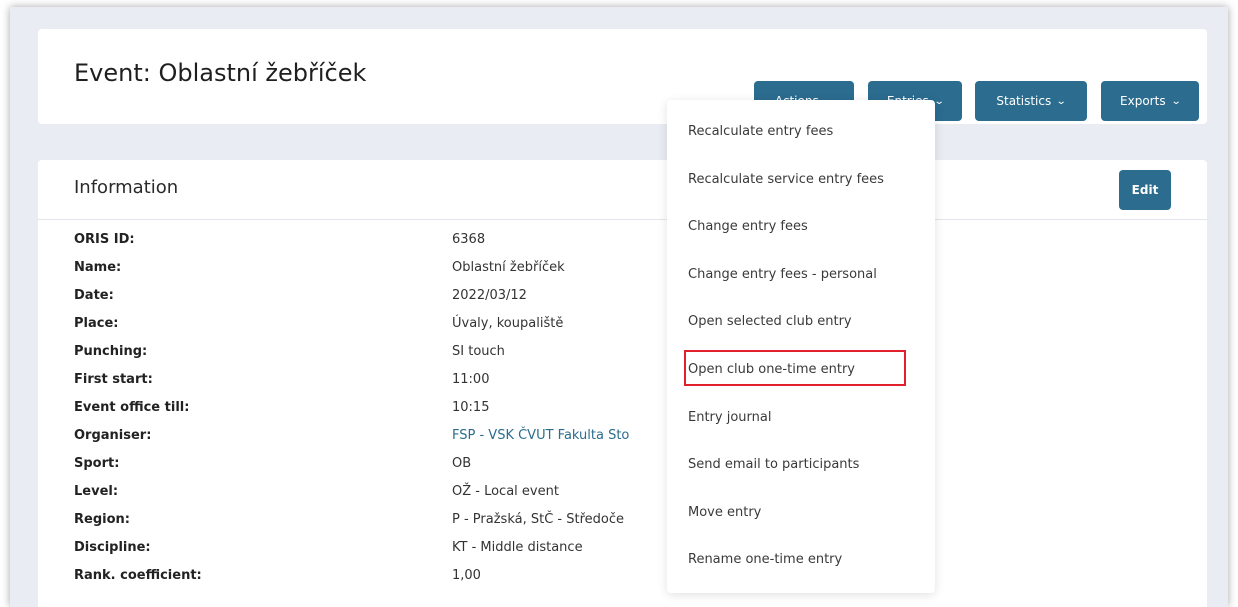 This screenshot has height=607, width=1238. Describe the element at coordinates (622, 190) in the screenshot. I see `information-card-header: Information Edit` at that location.